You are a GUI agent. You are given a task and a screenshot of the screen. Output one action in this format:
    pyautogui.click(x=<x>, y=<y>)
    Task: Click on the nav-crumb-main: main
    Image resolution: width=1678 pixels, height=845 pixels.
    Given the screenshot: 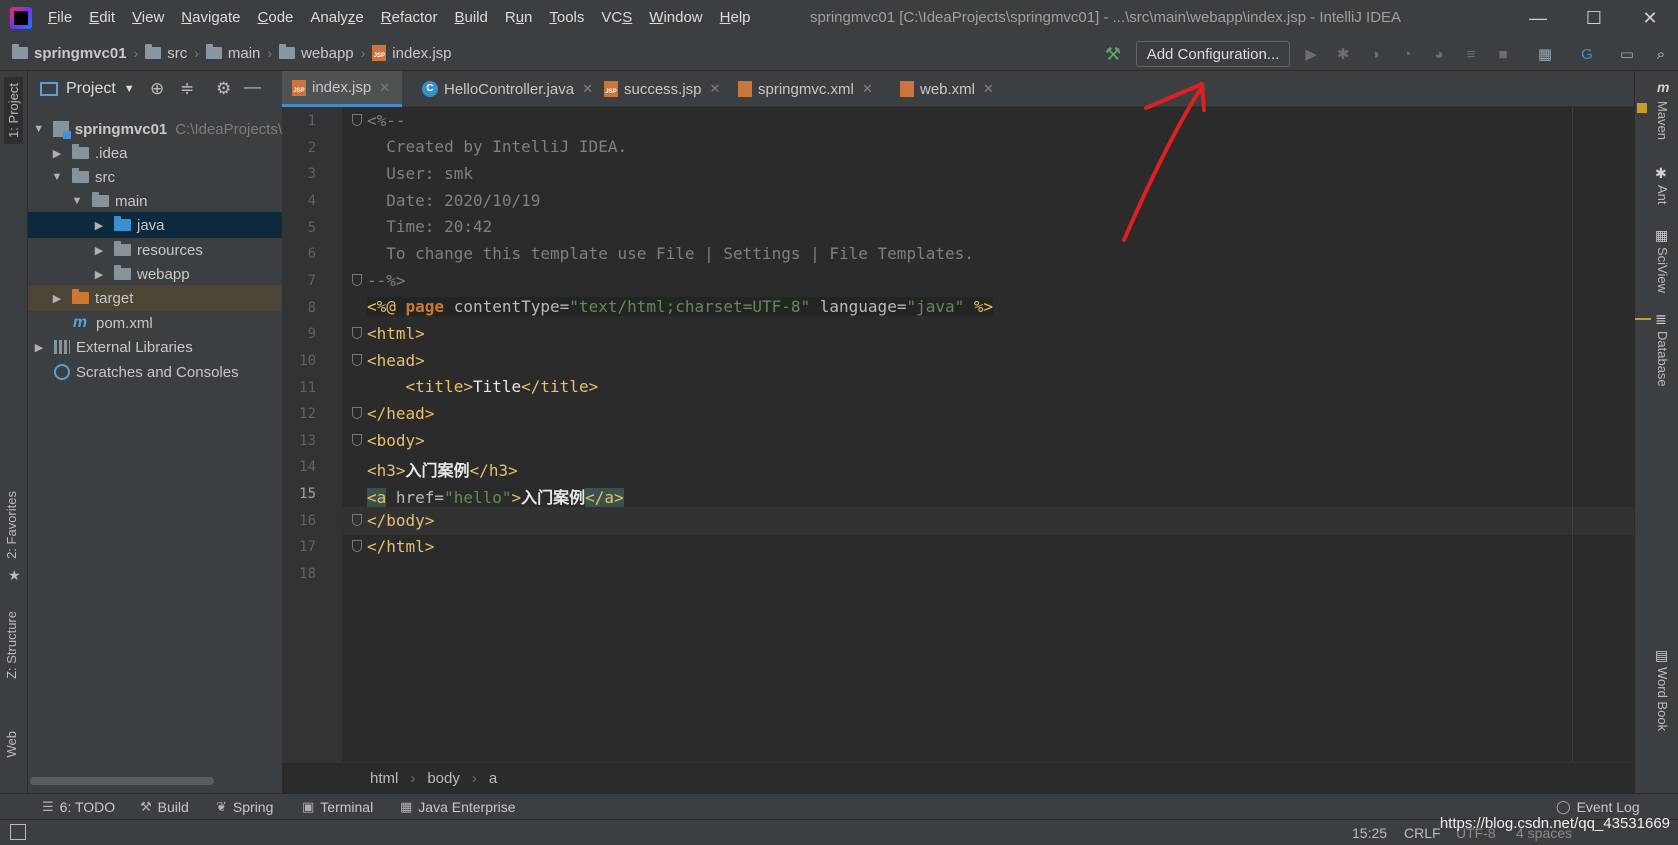 What is the action you would take?
    pyautogui.click(x=232, y=53)
    